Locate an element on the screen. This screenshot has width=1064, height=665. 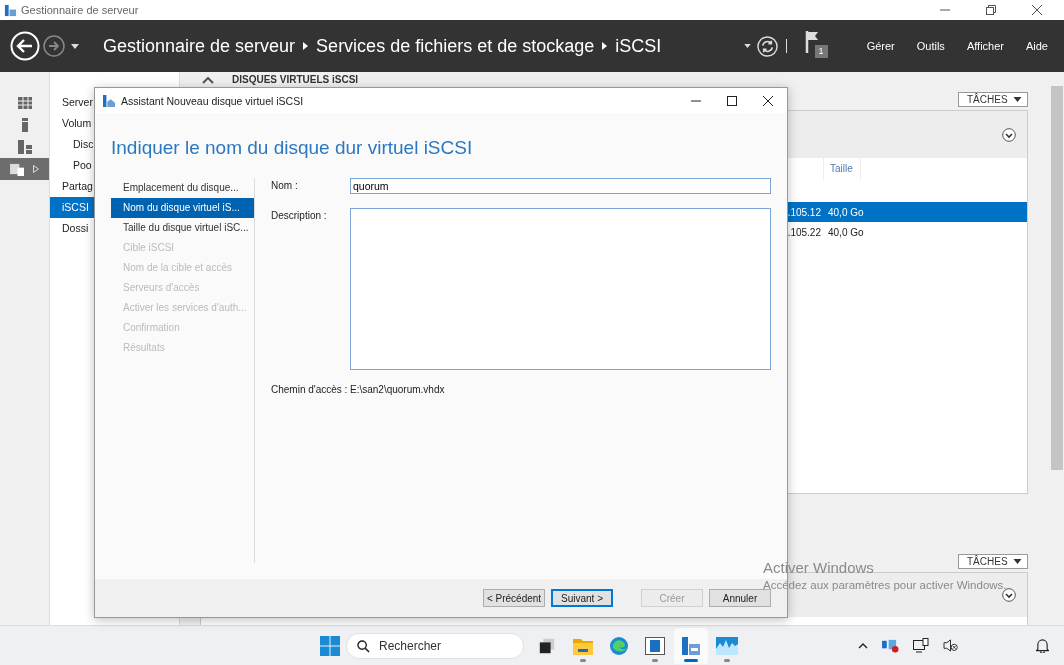
table-cell: .105.12 is located at coordinates (804, 212).